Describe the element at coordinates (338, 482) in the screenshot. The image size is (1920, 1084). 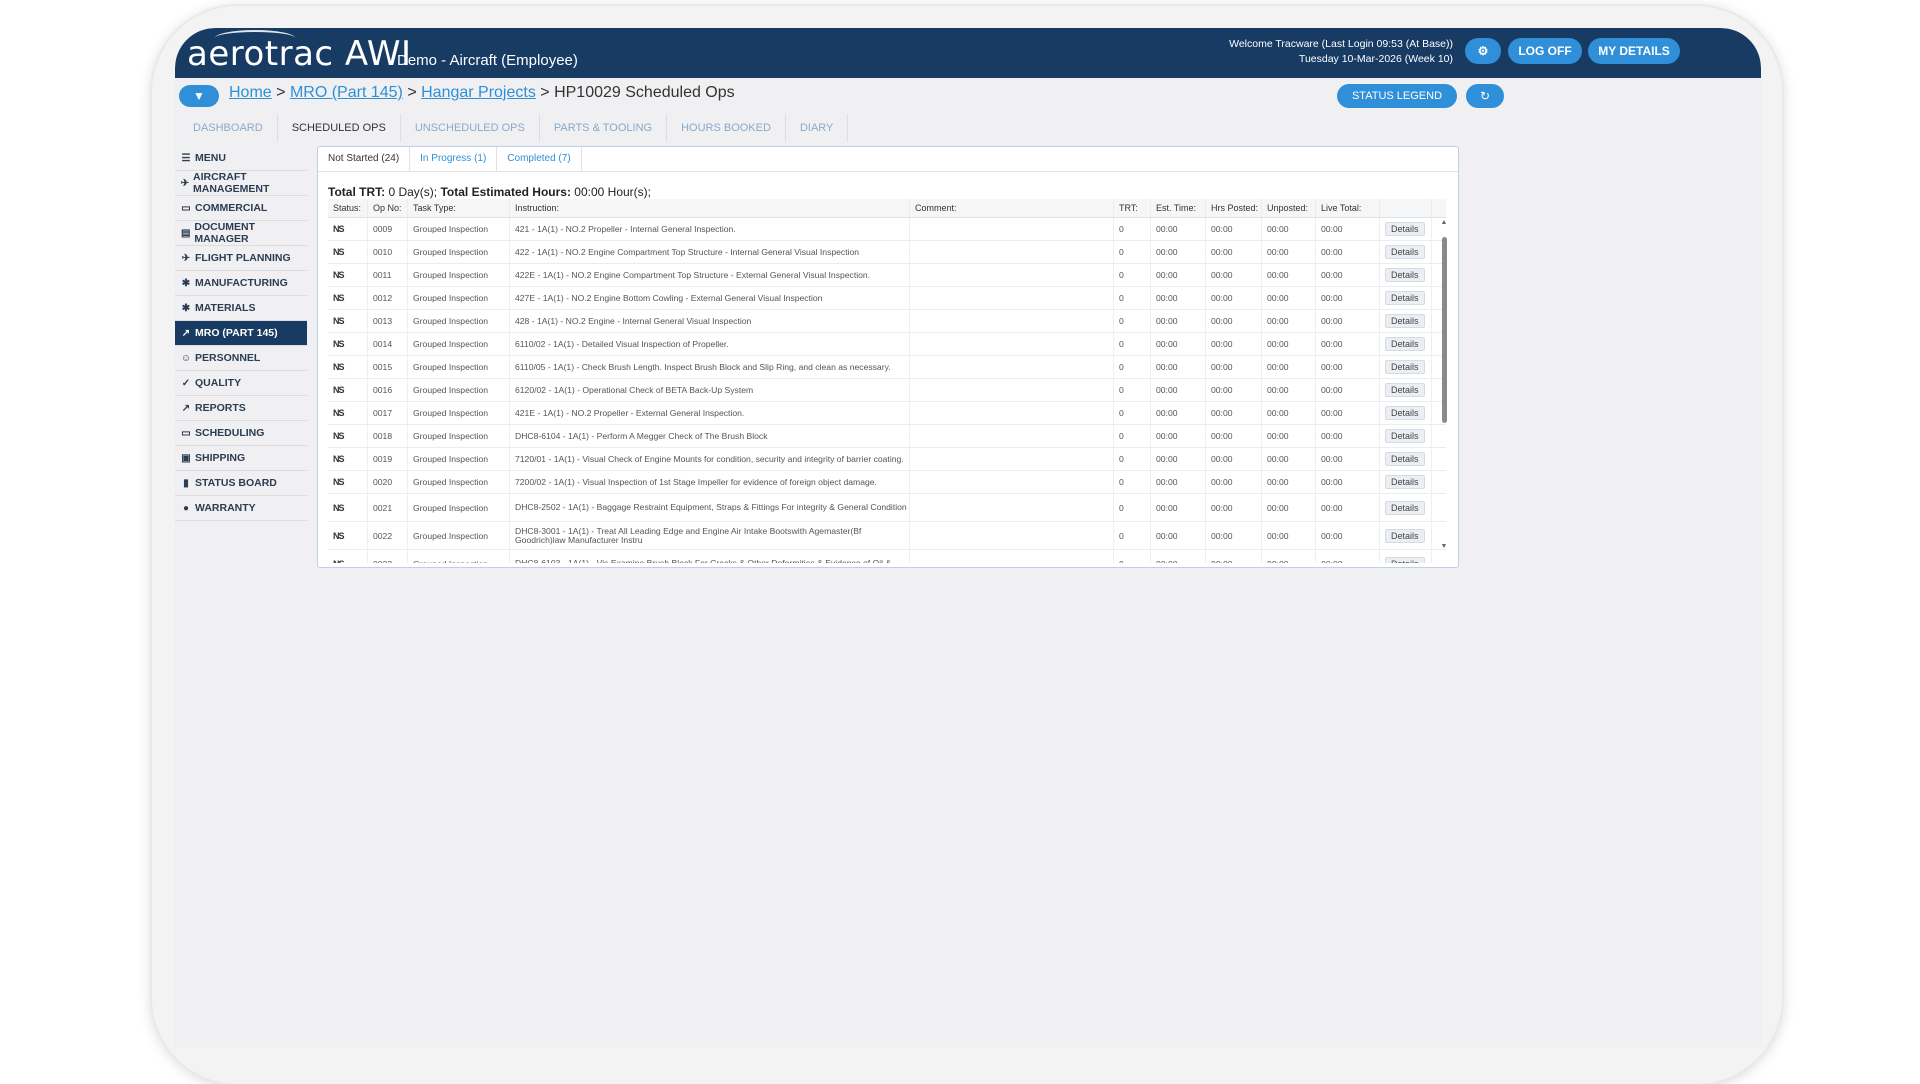
I see `not-started-status-icon: NS` at that location.